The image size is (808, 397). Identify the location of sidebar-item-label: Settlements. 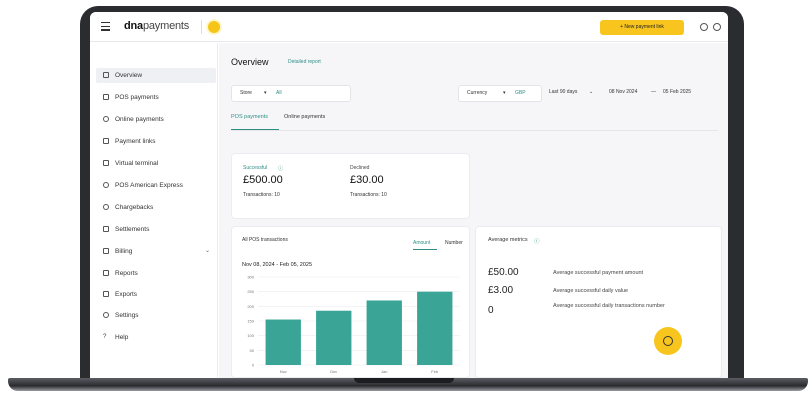
(132, 229).